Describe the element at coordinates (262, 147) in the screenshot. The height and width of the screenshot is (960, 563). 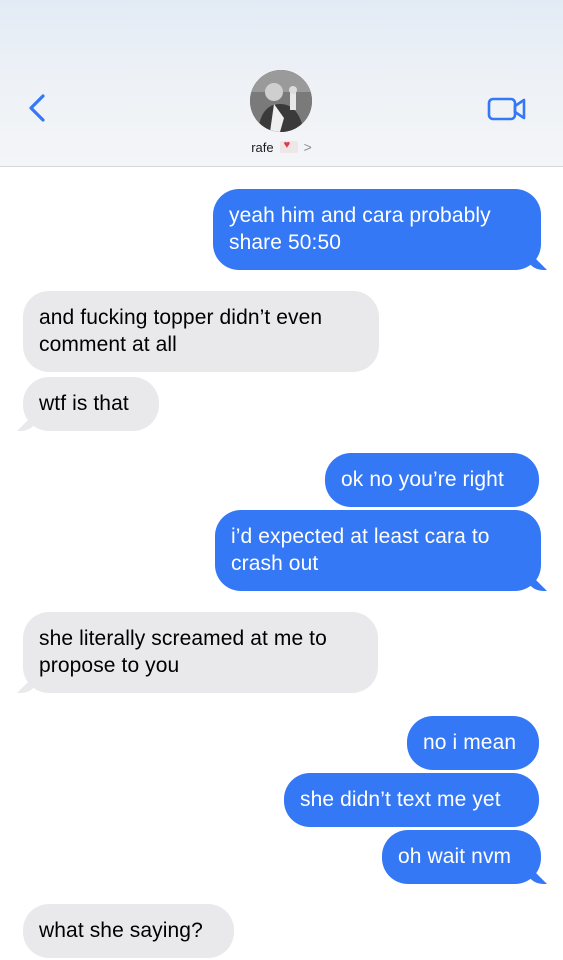
I see `contact-name: rafe` at that location.